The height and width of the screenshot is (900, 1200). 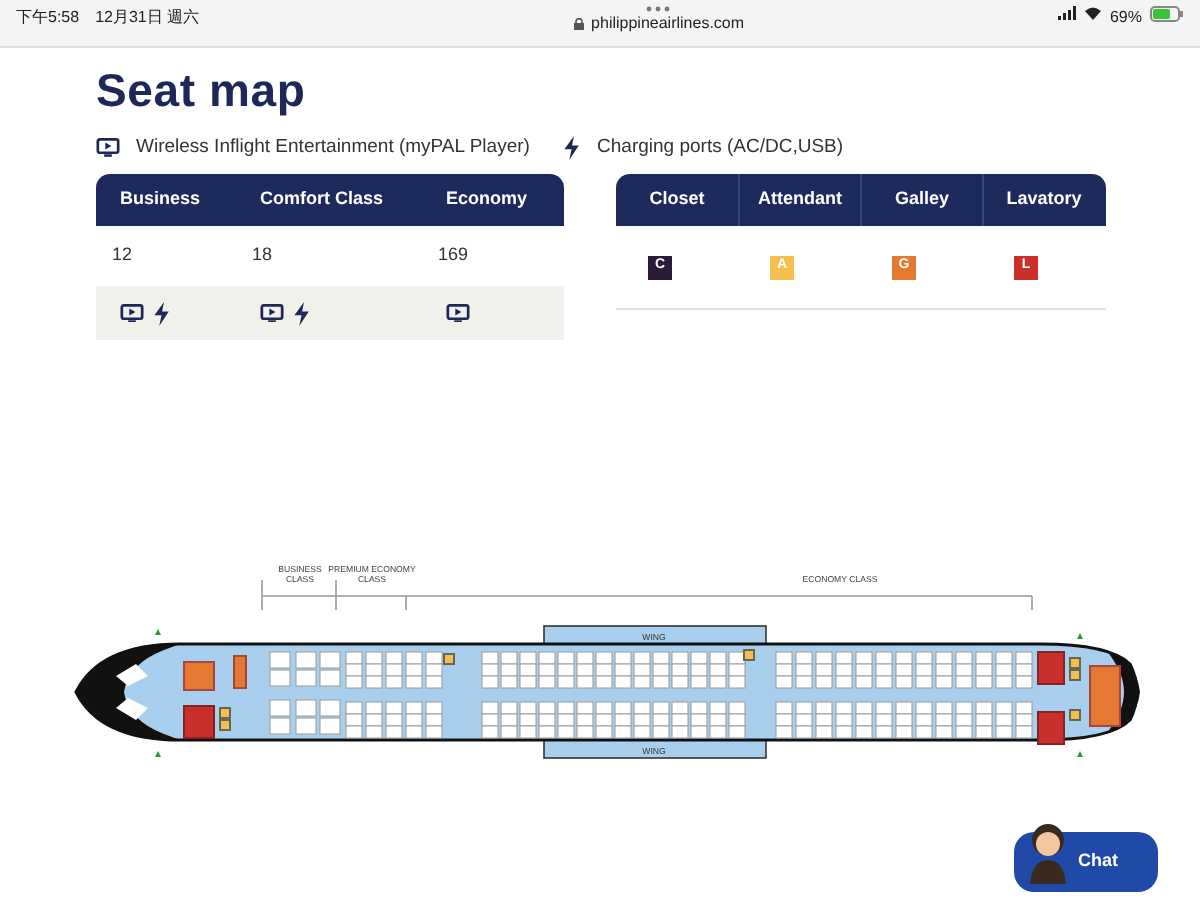 I want to click on column-header: Lavatory, so click(x=1043, y=200).